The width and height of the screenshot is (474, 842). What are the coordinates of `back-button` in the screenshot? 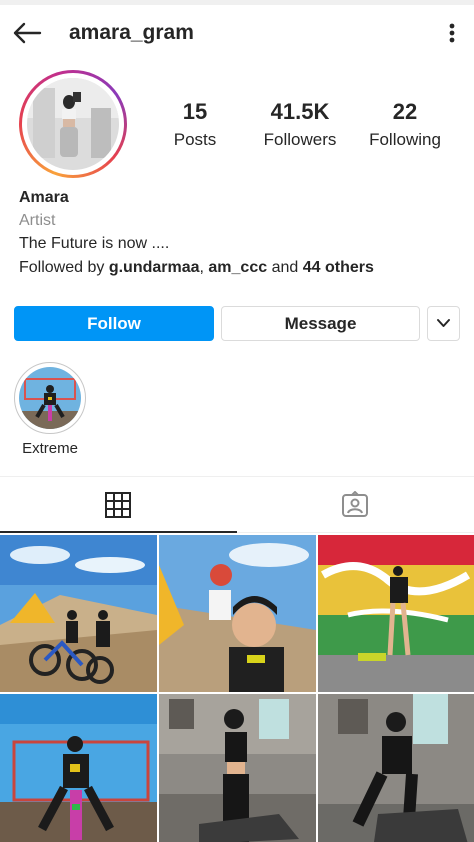 It's located at (27, 33).